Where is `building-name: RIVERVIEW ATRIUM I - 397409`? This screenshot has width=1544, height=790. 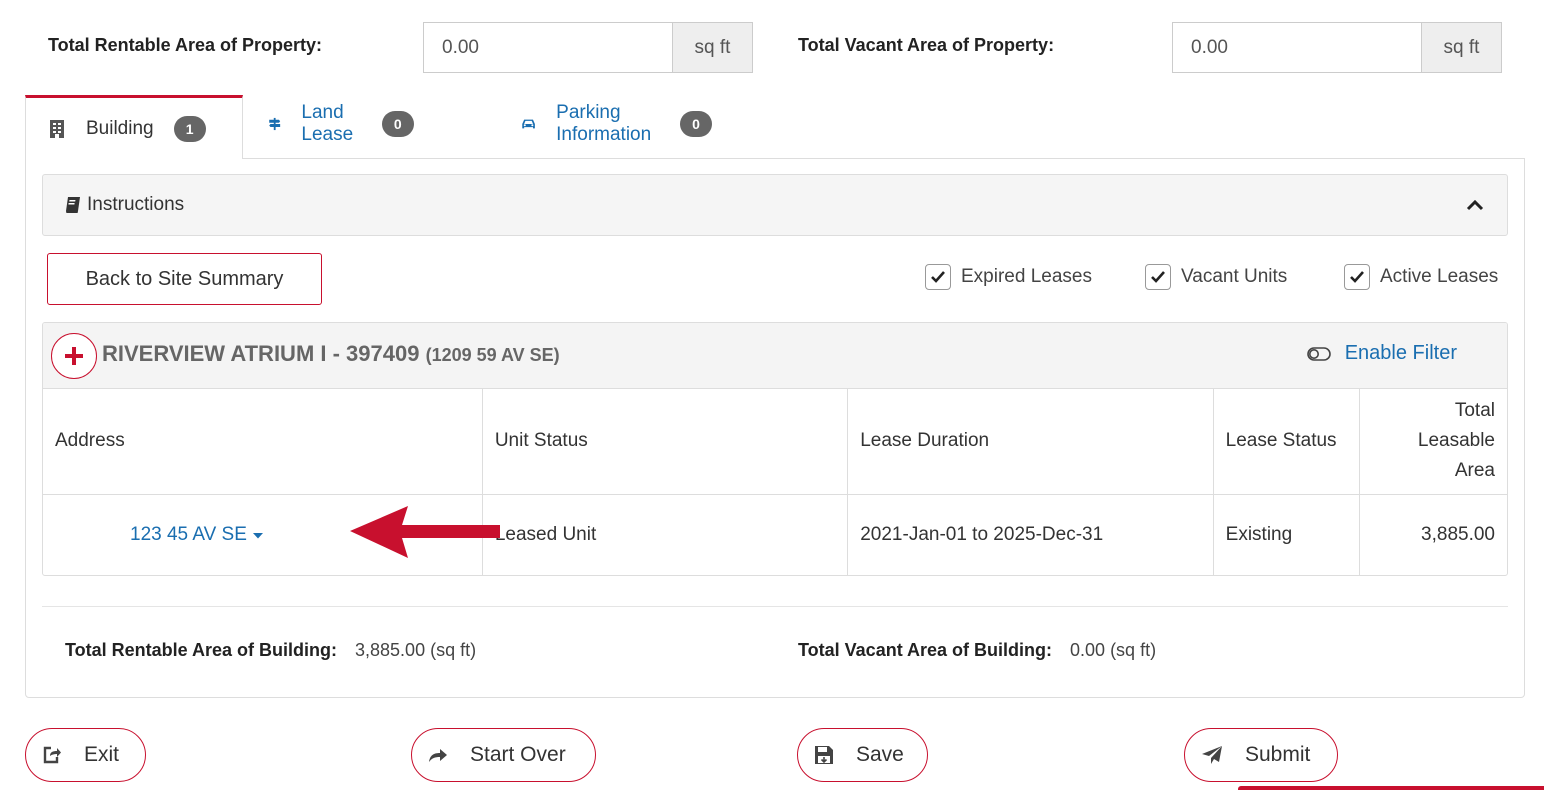
building-name: RIVERVIEW ATRIUM I - 397409 is located at coordinates (261, 353).